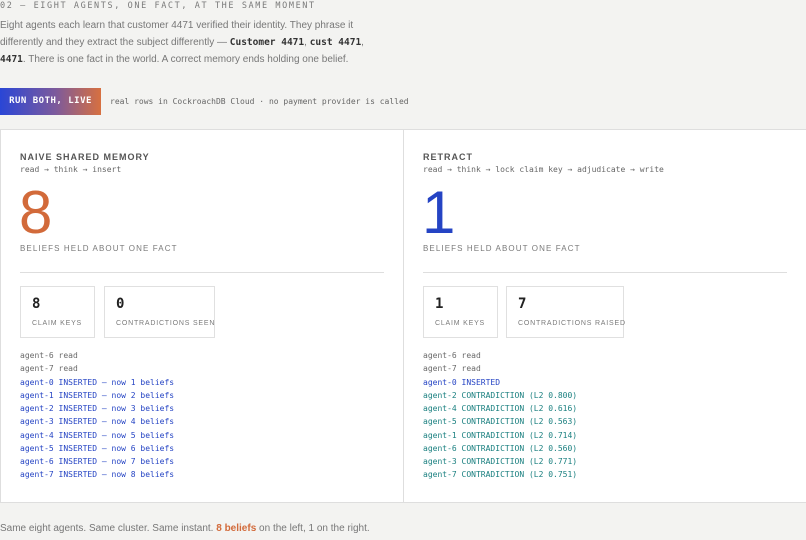  What do you see at coordinates (159, 312) in the screenshot?
I see `stat-card-contradictions: 0 CONTRADICTIONS SEEN` at bounding box center [159, 312].